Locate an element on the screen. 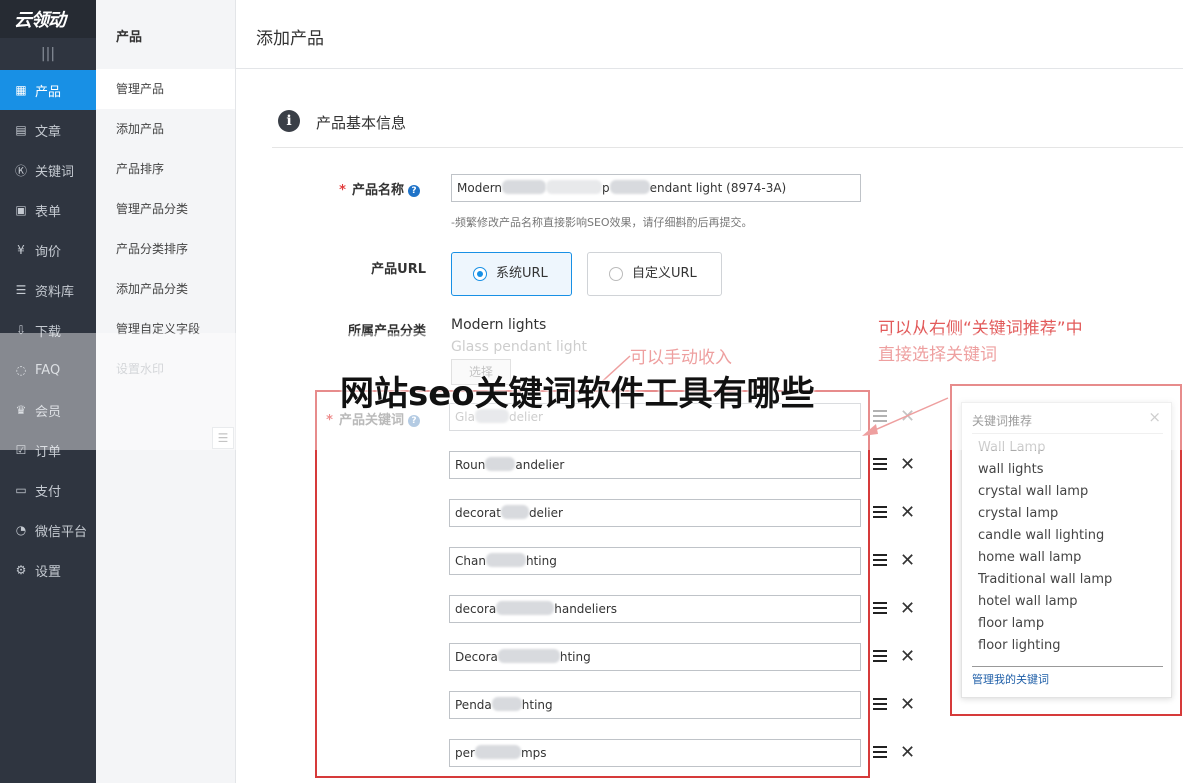 This screenshot has height=783, width=1183. logo: 云领动 is located at coordinates (48, 19).